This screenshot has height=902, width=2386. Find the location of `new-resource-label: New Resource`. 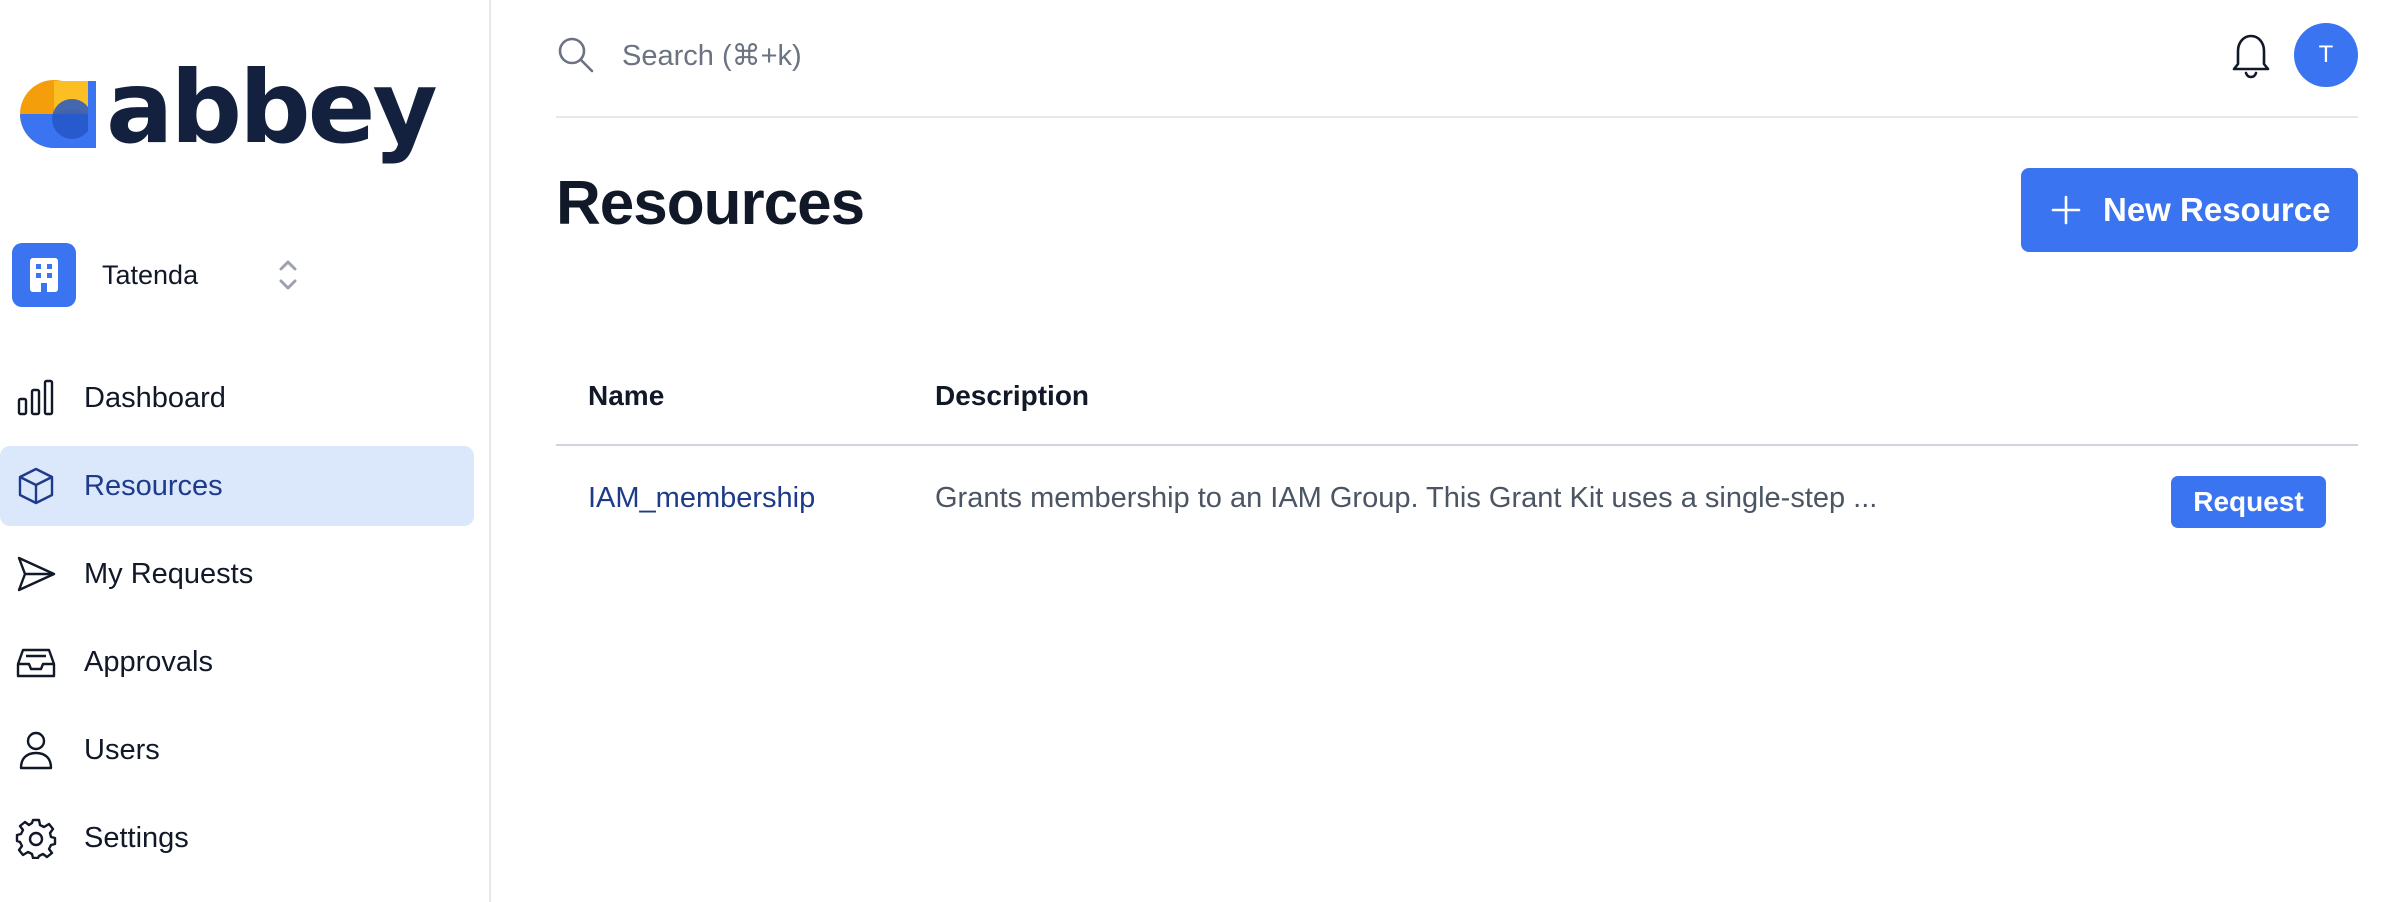

new-resource-label: New Resource is located at coordinates (2217, 209).